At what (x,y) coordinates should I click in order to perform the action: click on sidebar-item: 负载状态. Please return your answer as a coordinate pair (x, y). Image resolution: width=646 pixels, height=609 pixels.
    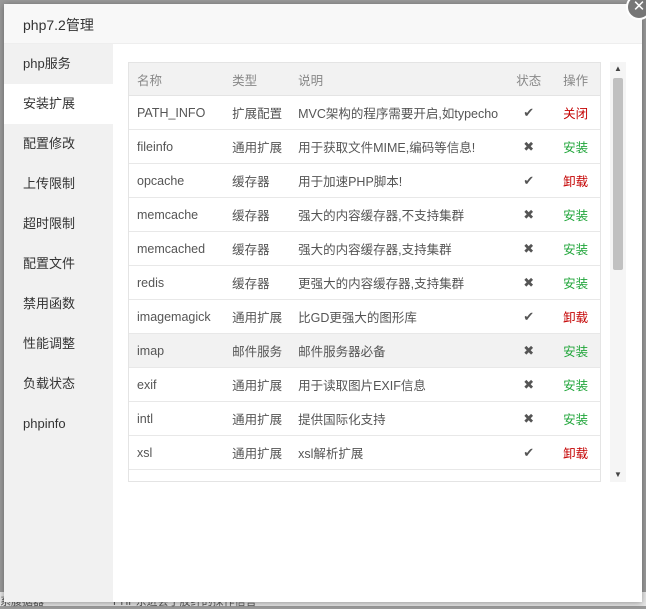
    Looking at the image, I should click on (58, 384).